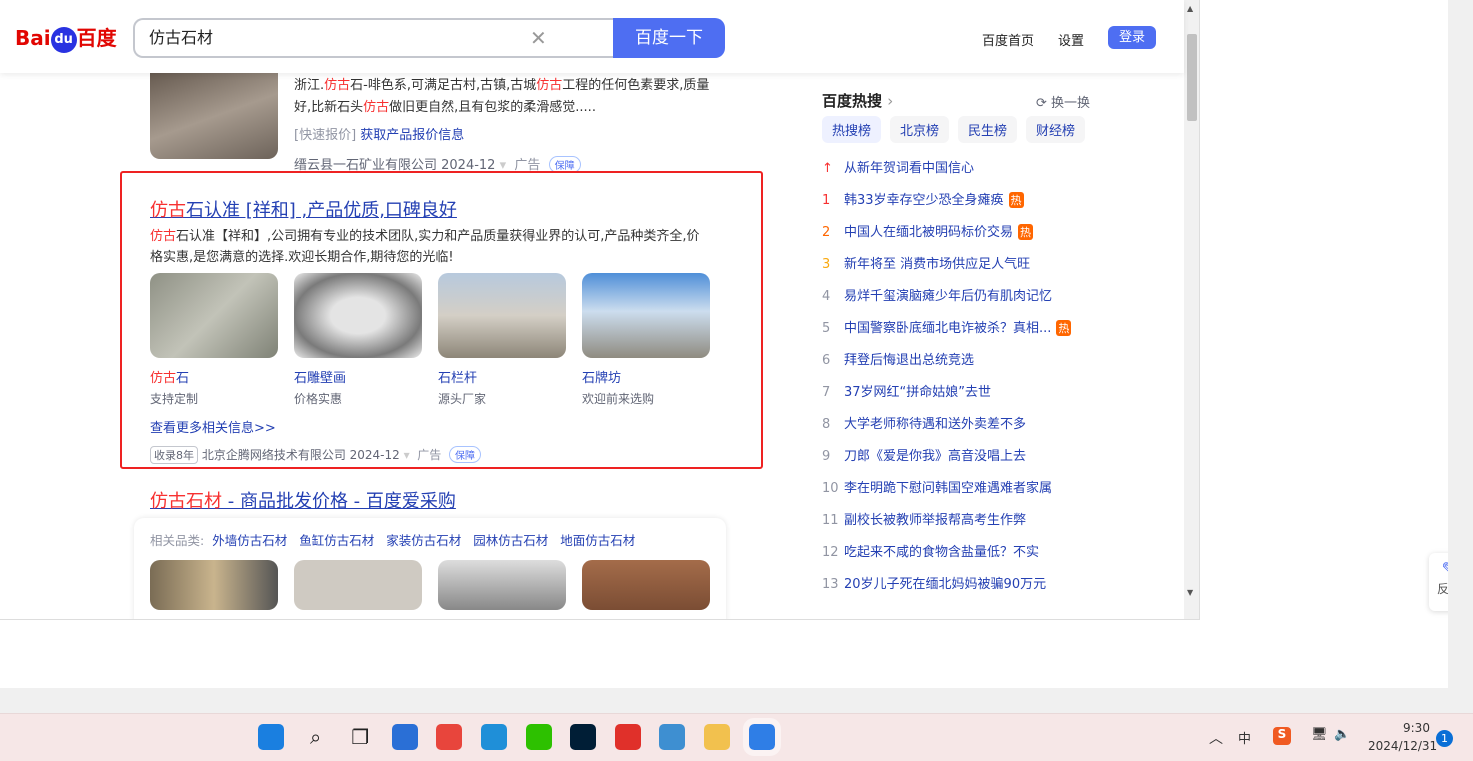  I want to click on wechat-icon, so click(538, 737).